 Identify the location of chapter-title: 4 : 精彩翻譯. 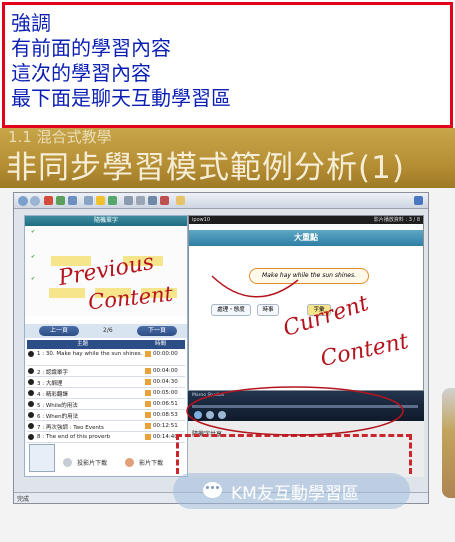
(52, 395).